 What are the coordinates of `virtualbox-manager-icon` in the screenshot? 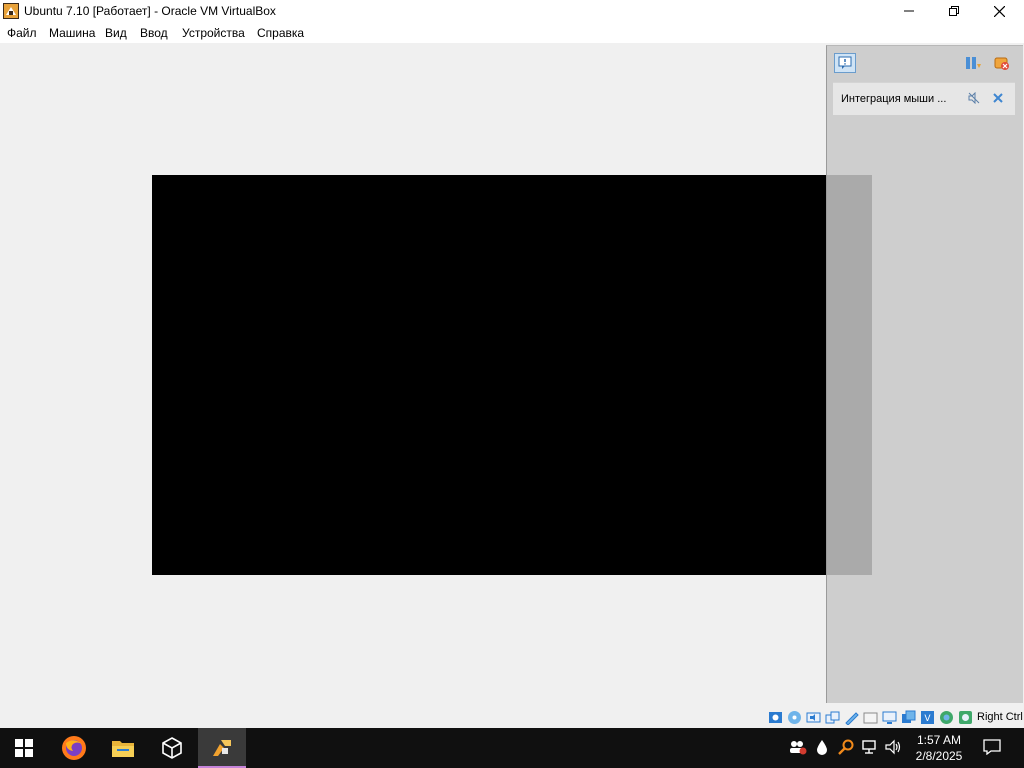 It's located at (172, 748).